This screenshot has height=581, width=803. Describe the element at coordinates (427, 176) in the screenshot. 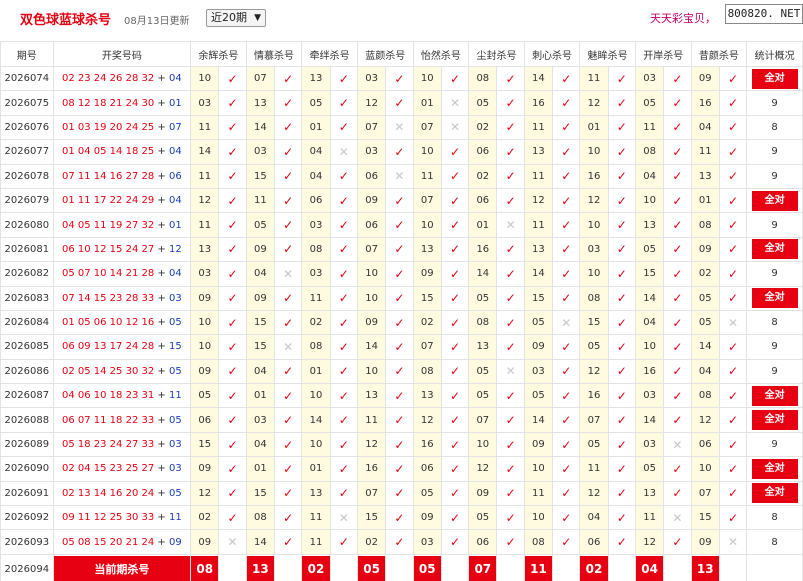

I see `kill-number-cell: 11` at that location.